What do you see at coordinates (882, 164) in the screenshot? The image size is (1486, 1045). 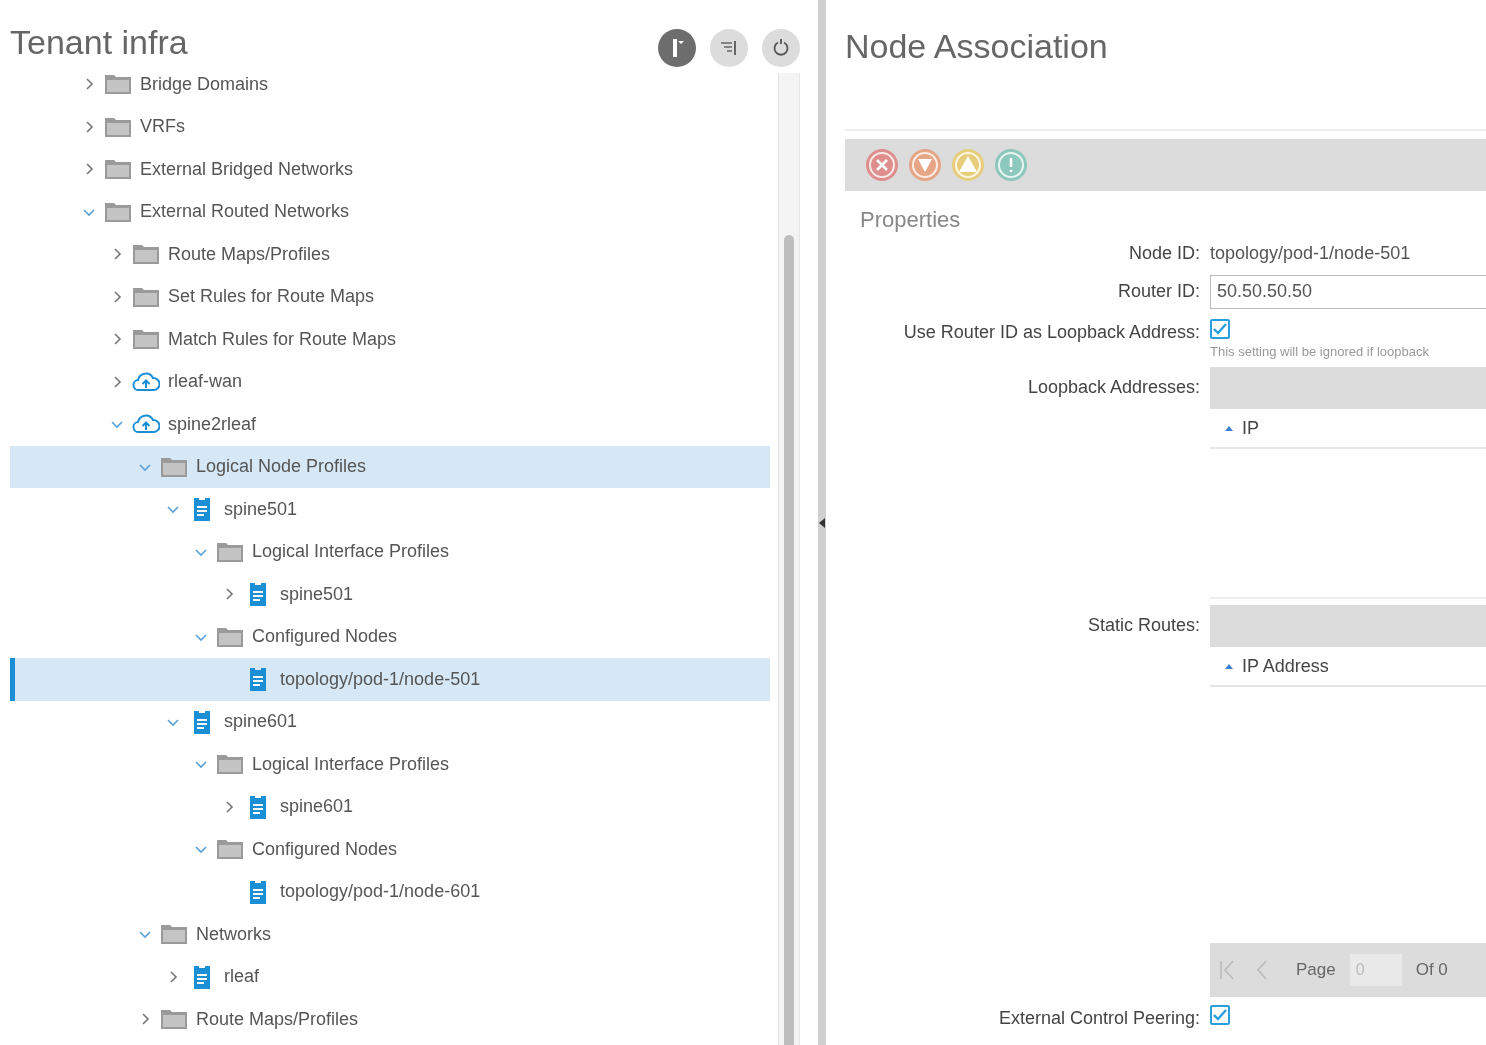 I see `critical-icon` at bounding box center [882, 164].